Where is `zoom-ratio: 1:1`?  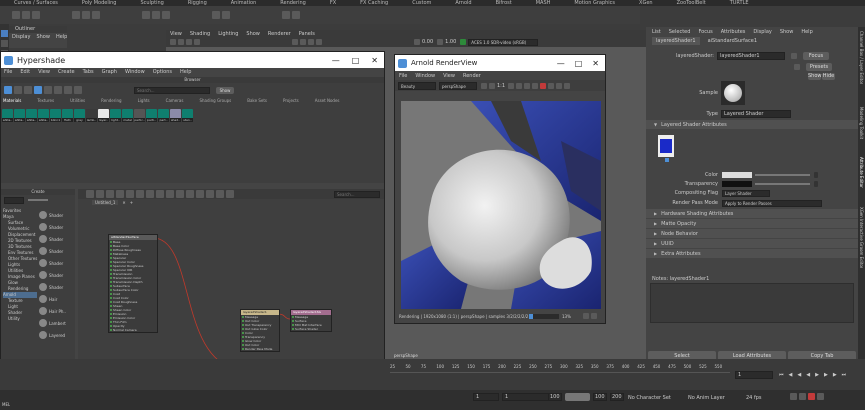 zoom-ratio: 1:1 is located at coordinates (501, 86).